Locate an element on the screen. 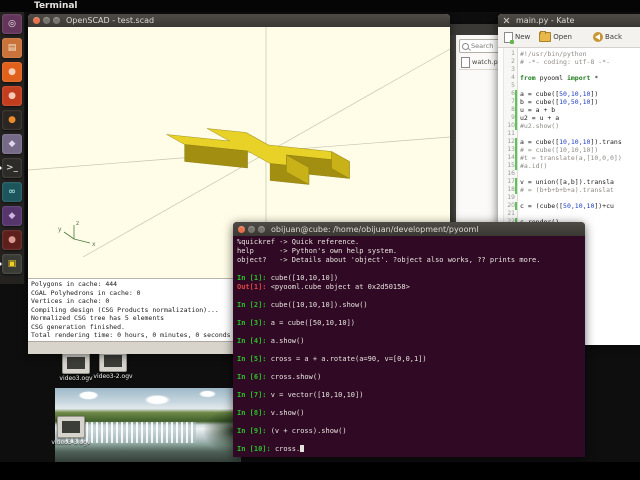 This screenshot has height=480, width=640. back-button: Back is located at coordinates (607, 37).